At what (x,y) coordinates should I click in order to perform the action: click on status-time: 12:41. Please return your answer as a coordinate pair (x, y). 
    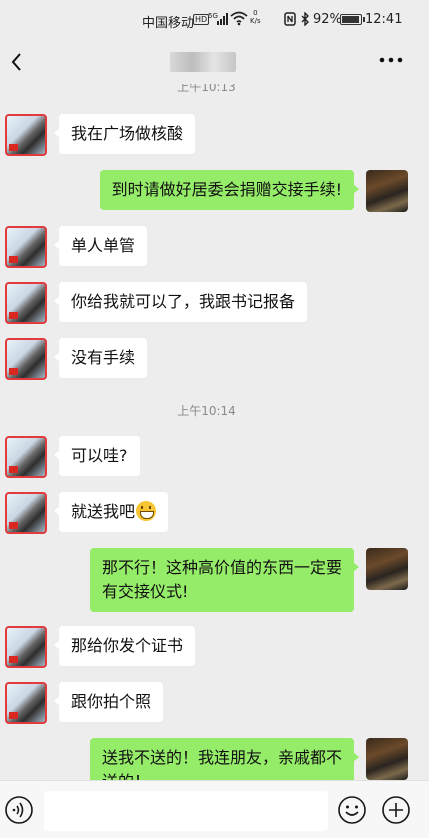
    Looking at the image, I should click on (384, 19).